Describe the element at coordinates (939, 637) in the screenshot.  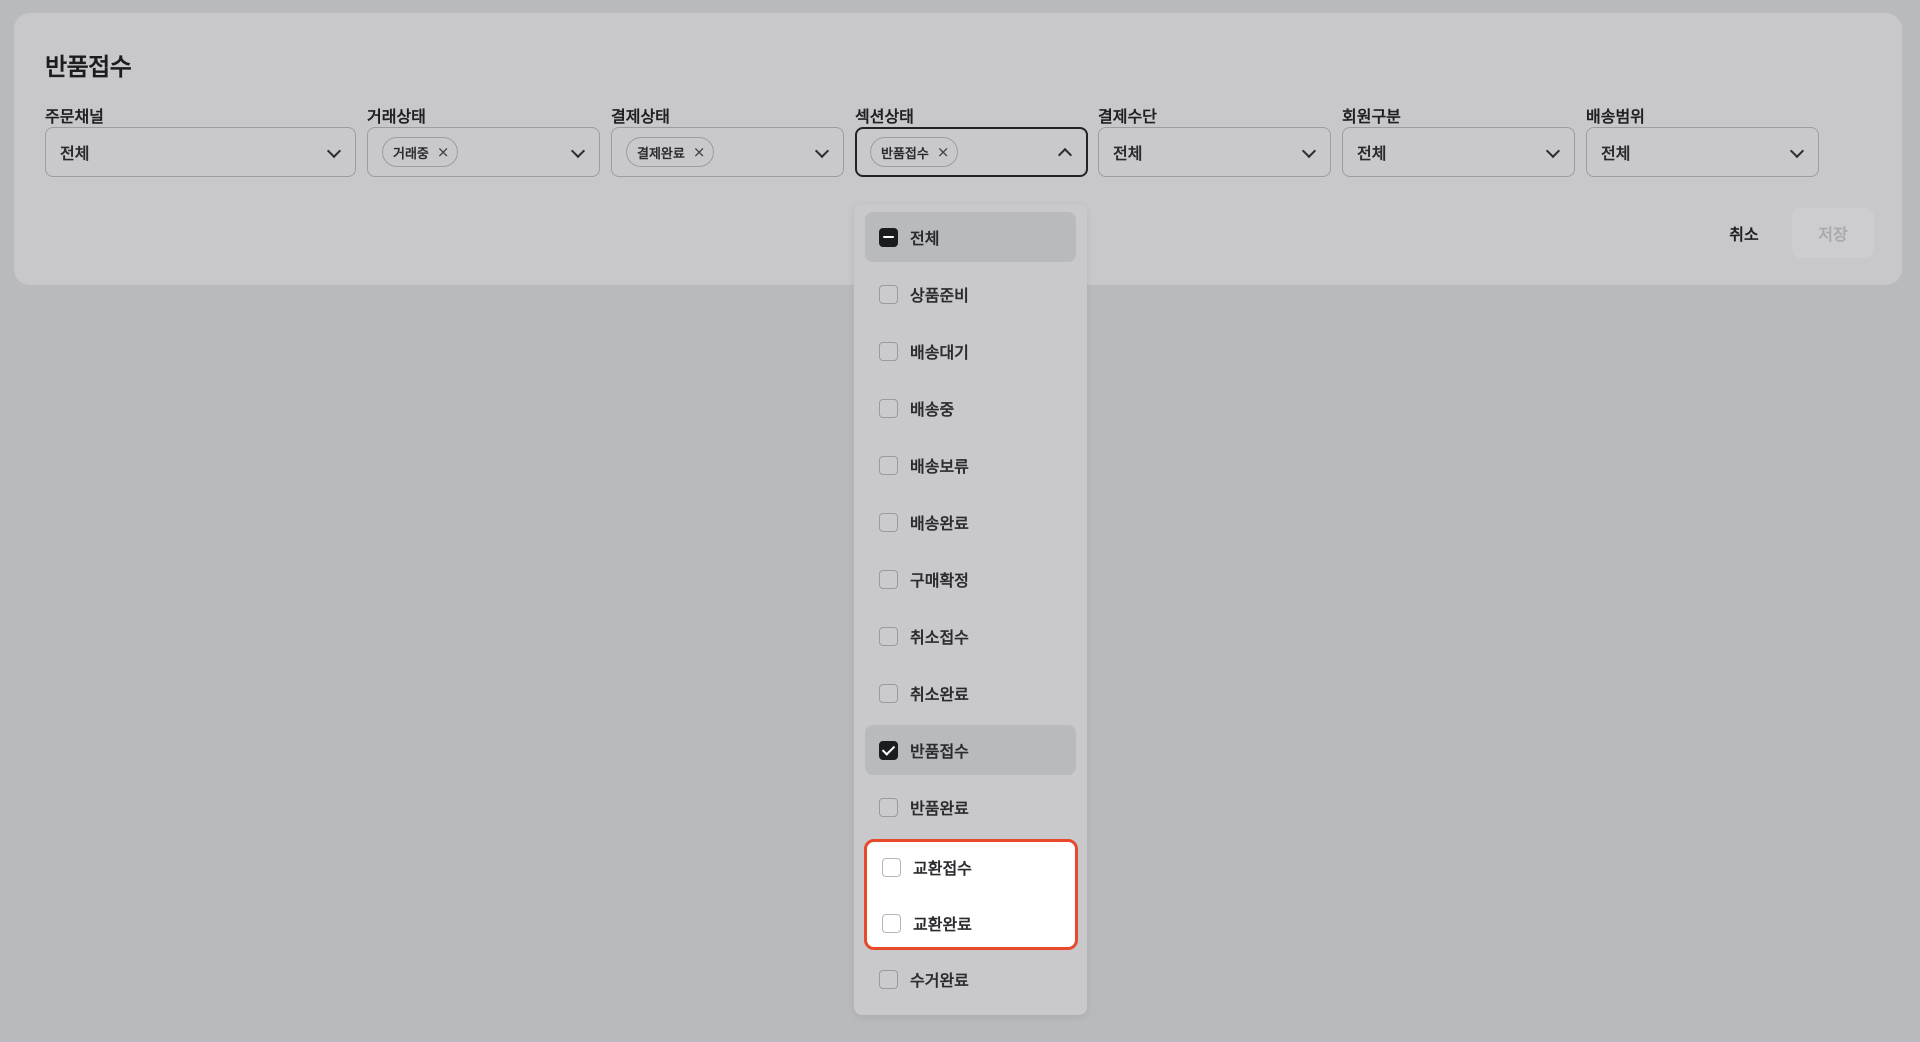
I see `option-label: 취소접수` at that location.